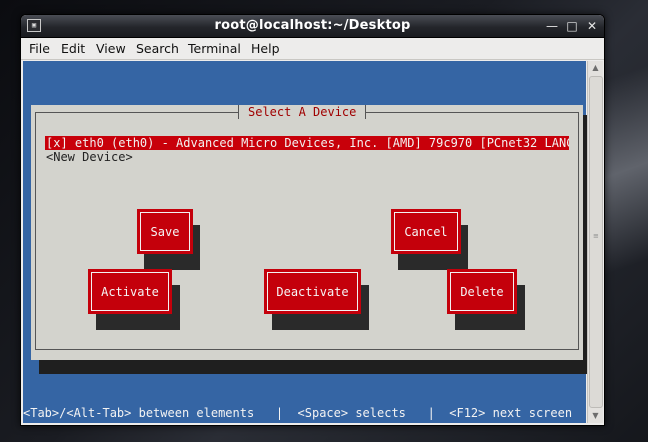  Describe the element at coordinates (312, 49) in the screenshot. I see `menubar: File Edit View Search Terminal Help` at that location.